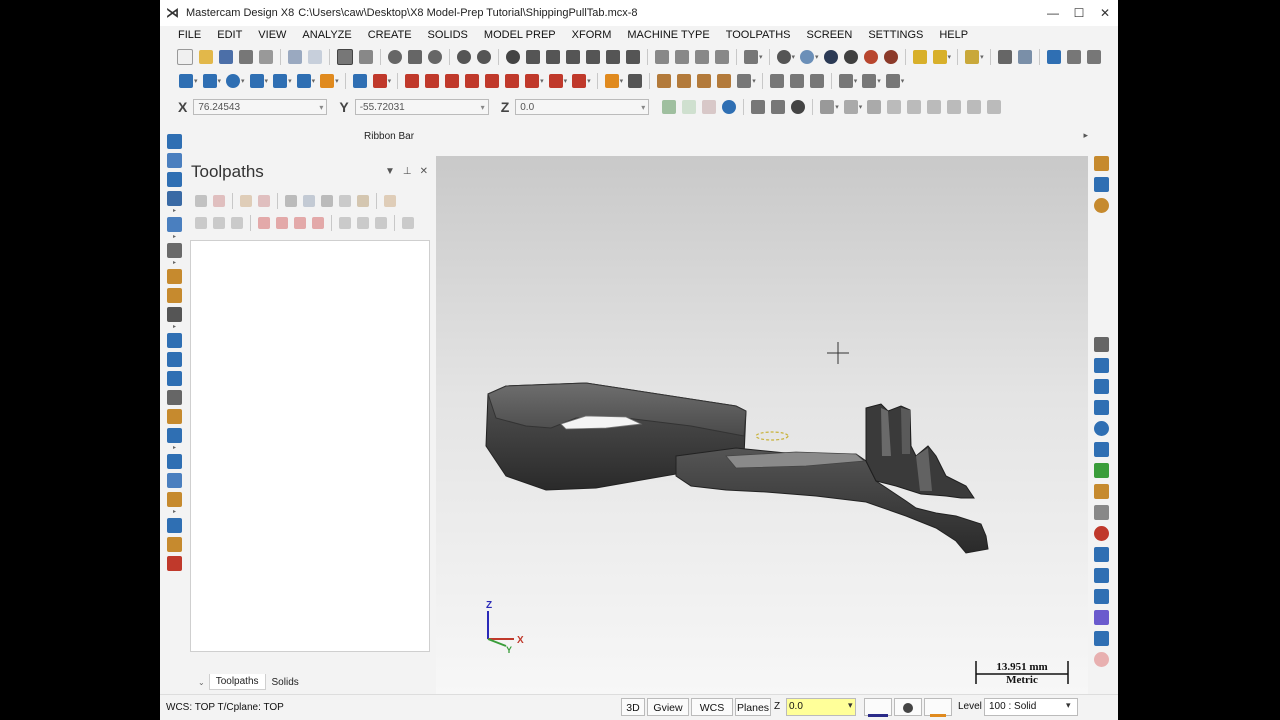 This screenshot has width=1280, height=720. Describe the element at coordinates (796, 81) in the screenshot. I see `model-prep-2-icon` at that location.